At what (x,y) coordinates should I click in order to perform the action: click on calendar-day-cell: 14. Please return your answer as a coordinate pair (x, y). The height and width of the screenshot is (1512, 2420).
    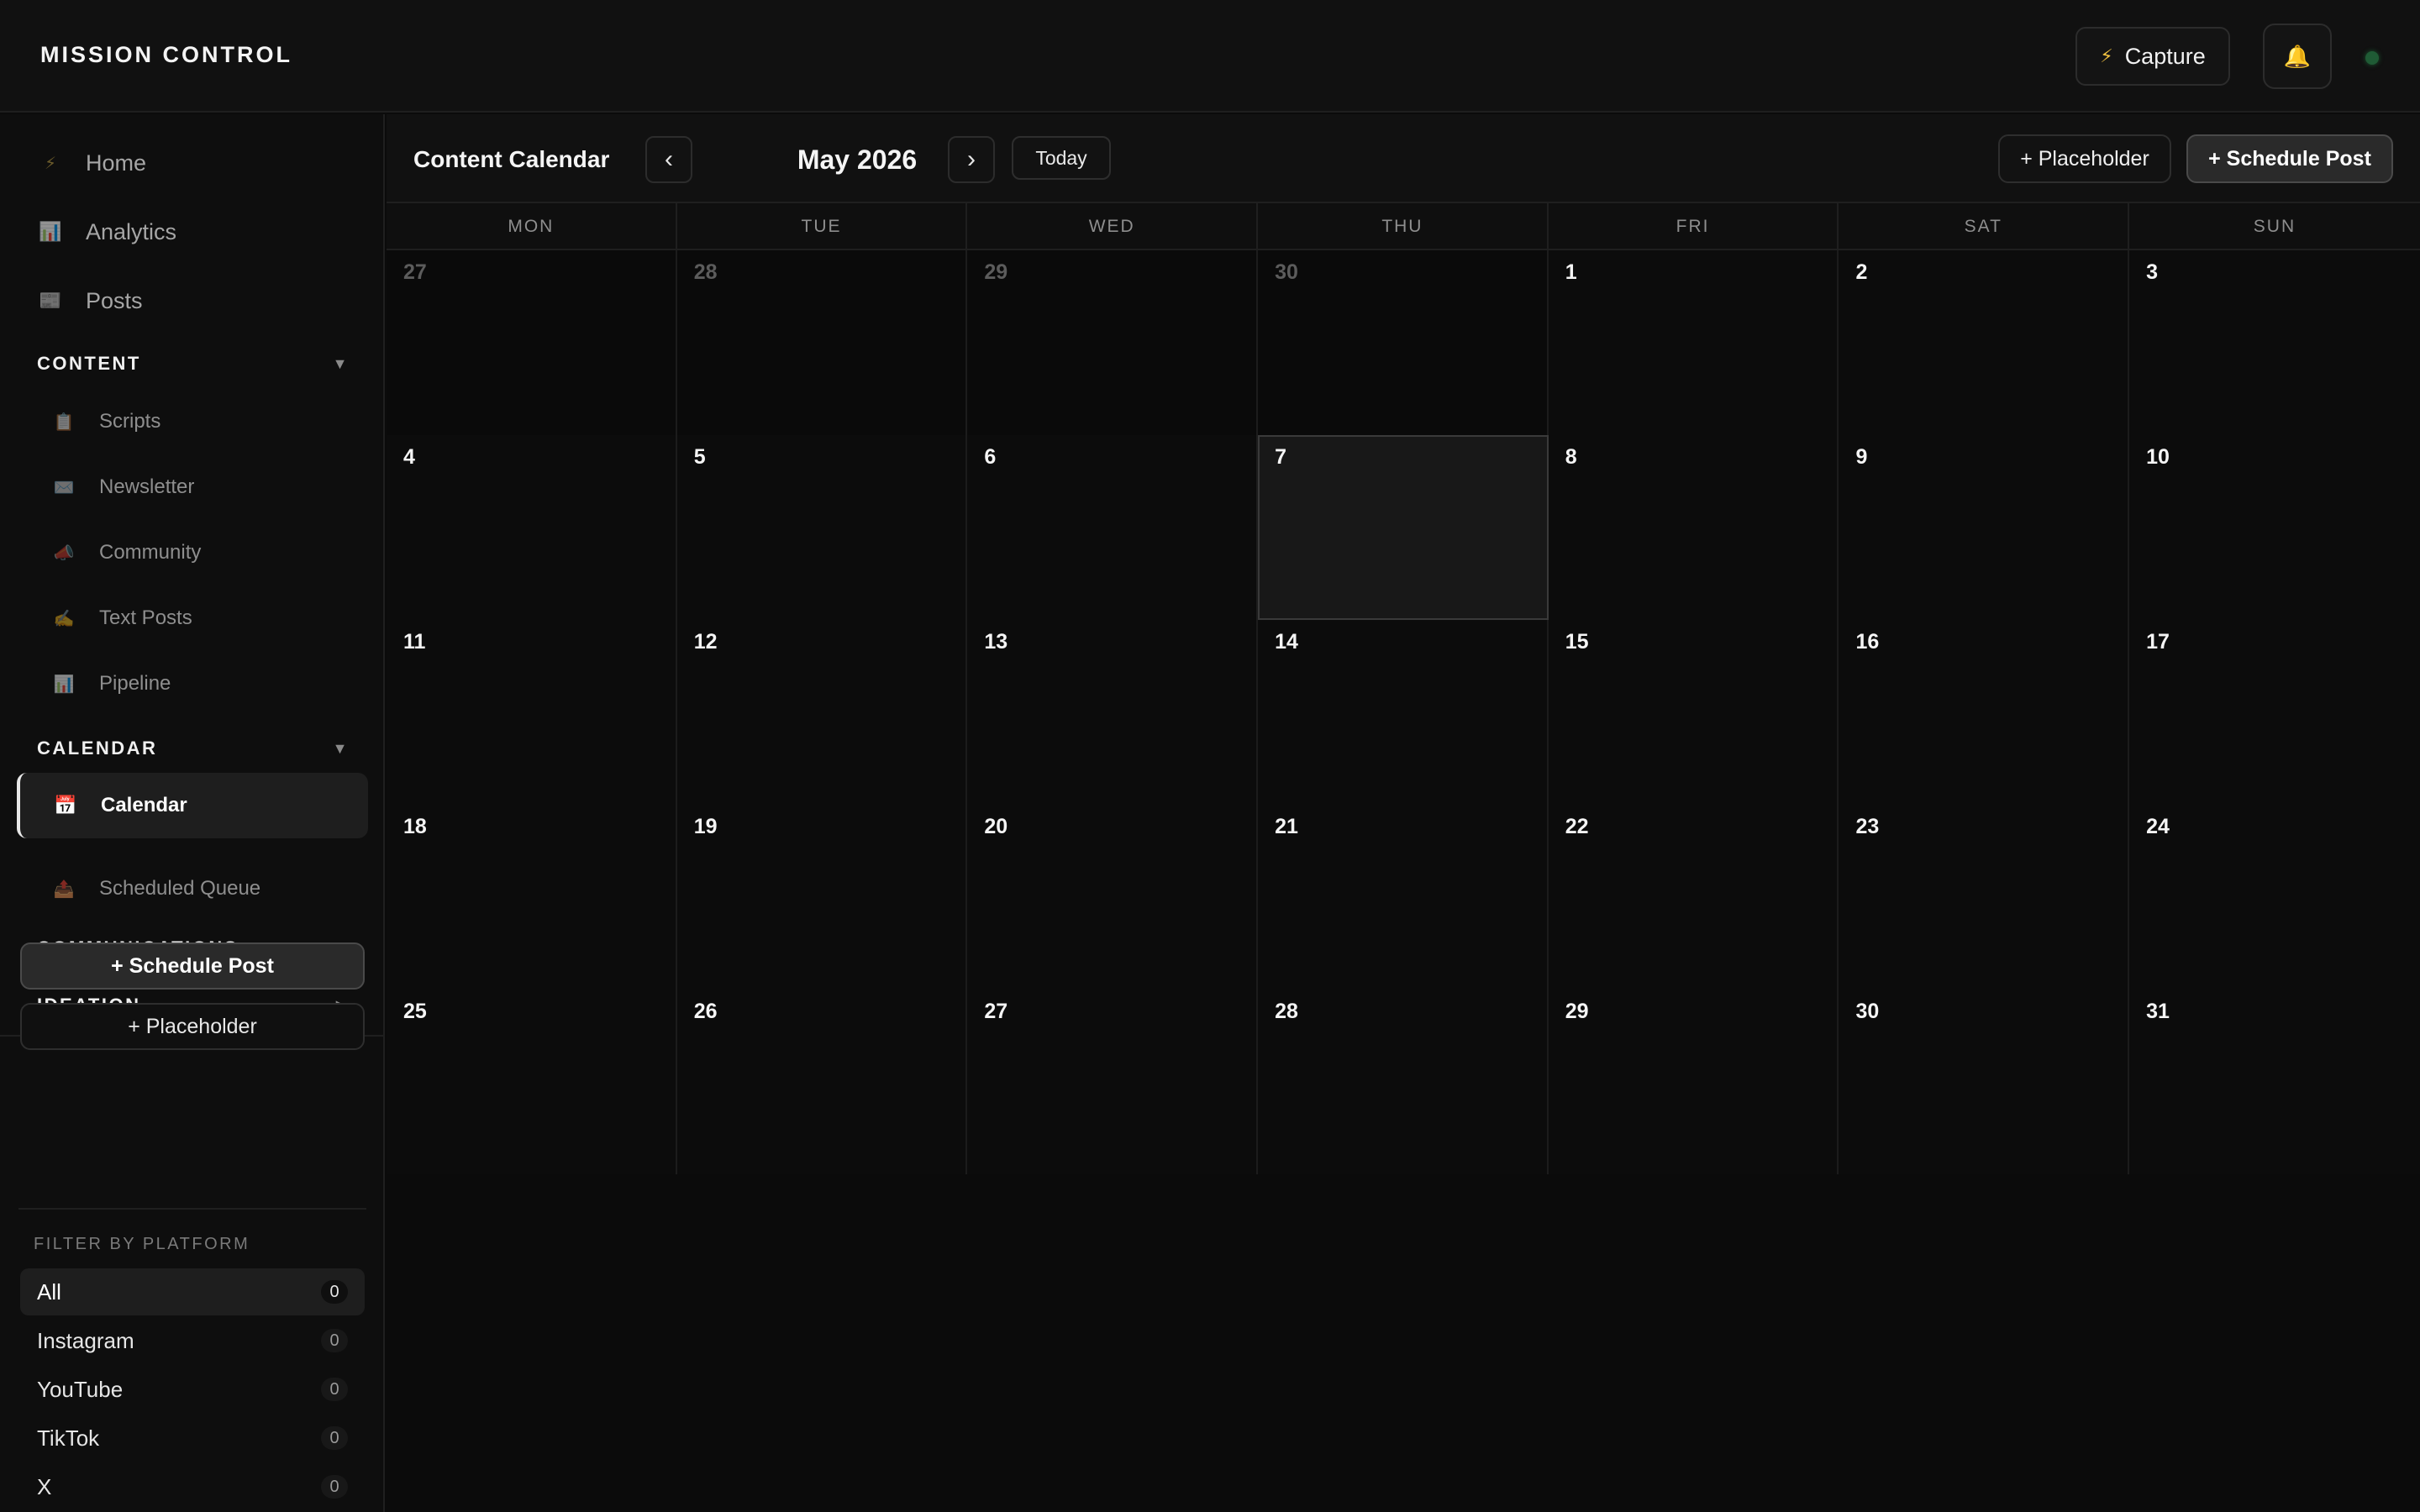
    Looking at the image, I should click on (1404, 712).